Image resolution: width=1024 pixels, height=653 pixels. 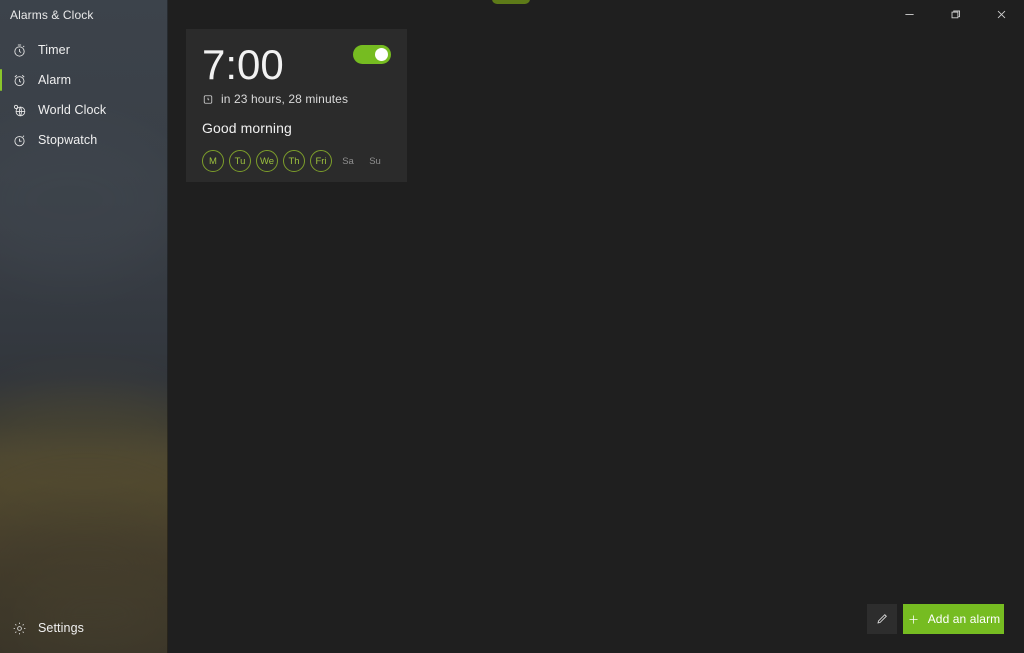 I want to click on selection-accent-bar, so click(x=1, y=80).